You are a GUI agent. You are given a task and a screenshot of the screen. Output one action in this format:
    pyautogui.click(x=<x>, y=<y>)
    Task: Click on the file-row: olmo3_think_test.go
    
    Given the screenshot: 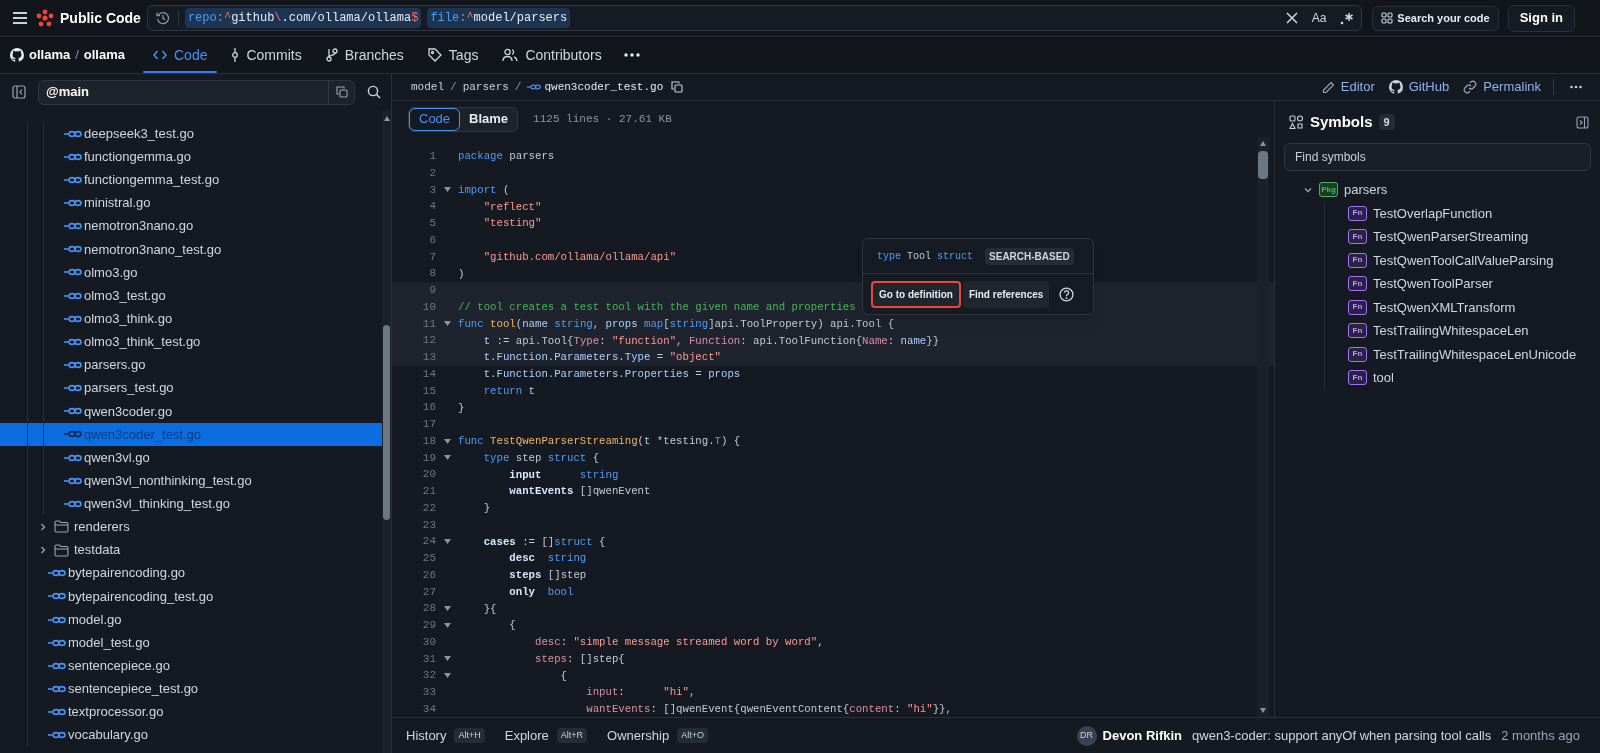 What is the action you would take?
    pyautogui.click(x=191, y=342)
    